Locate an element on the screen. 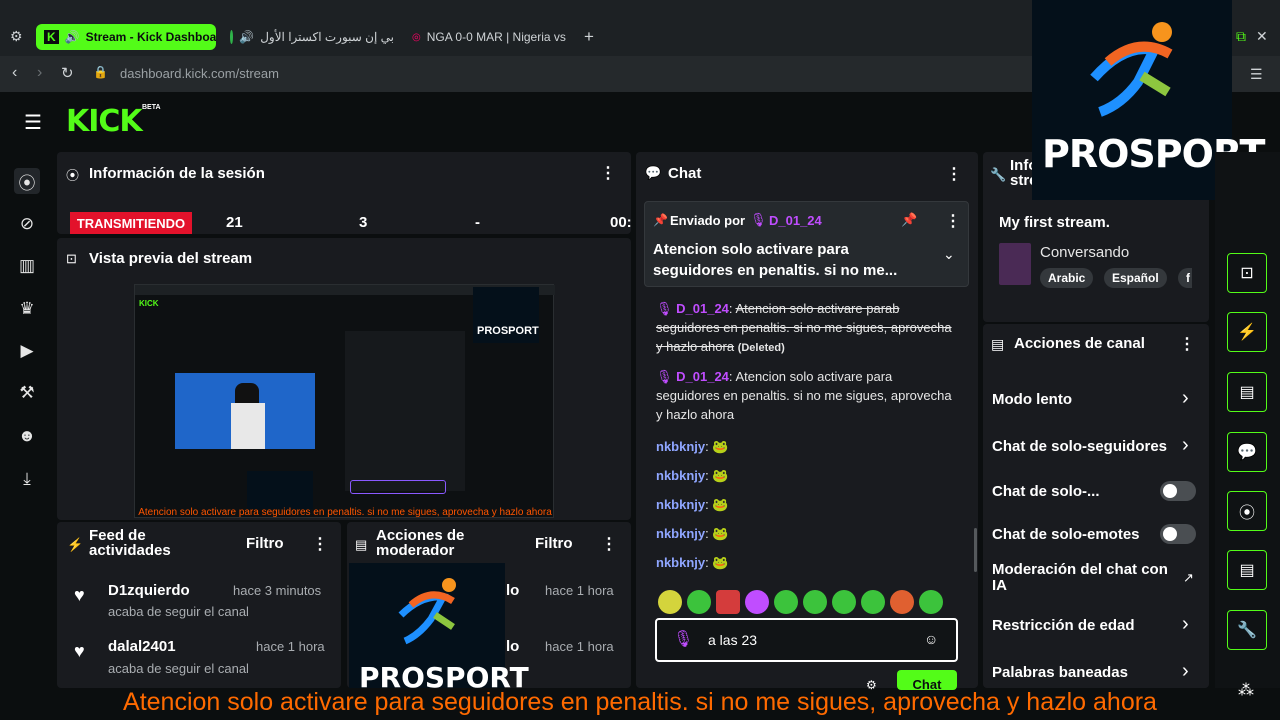 The image size is (1280, 720). reload-icon: ↻ is located at coordinates (67, 73).